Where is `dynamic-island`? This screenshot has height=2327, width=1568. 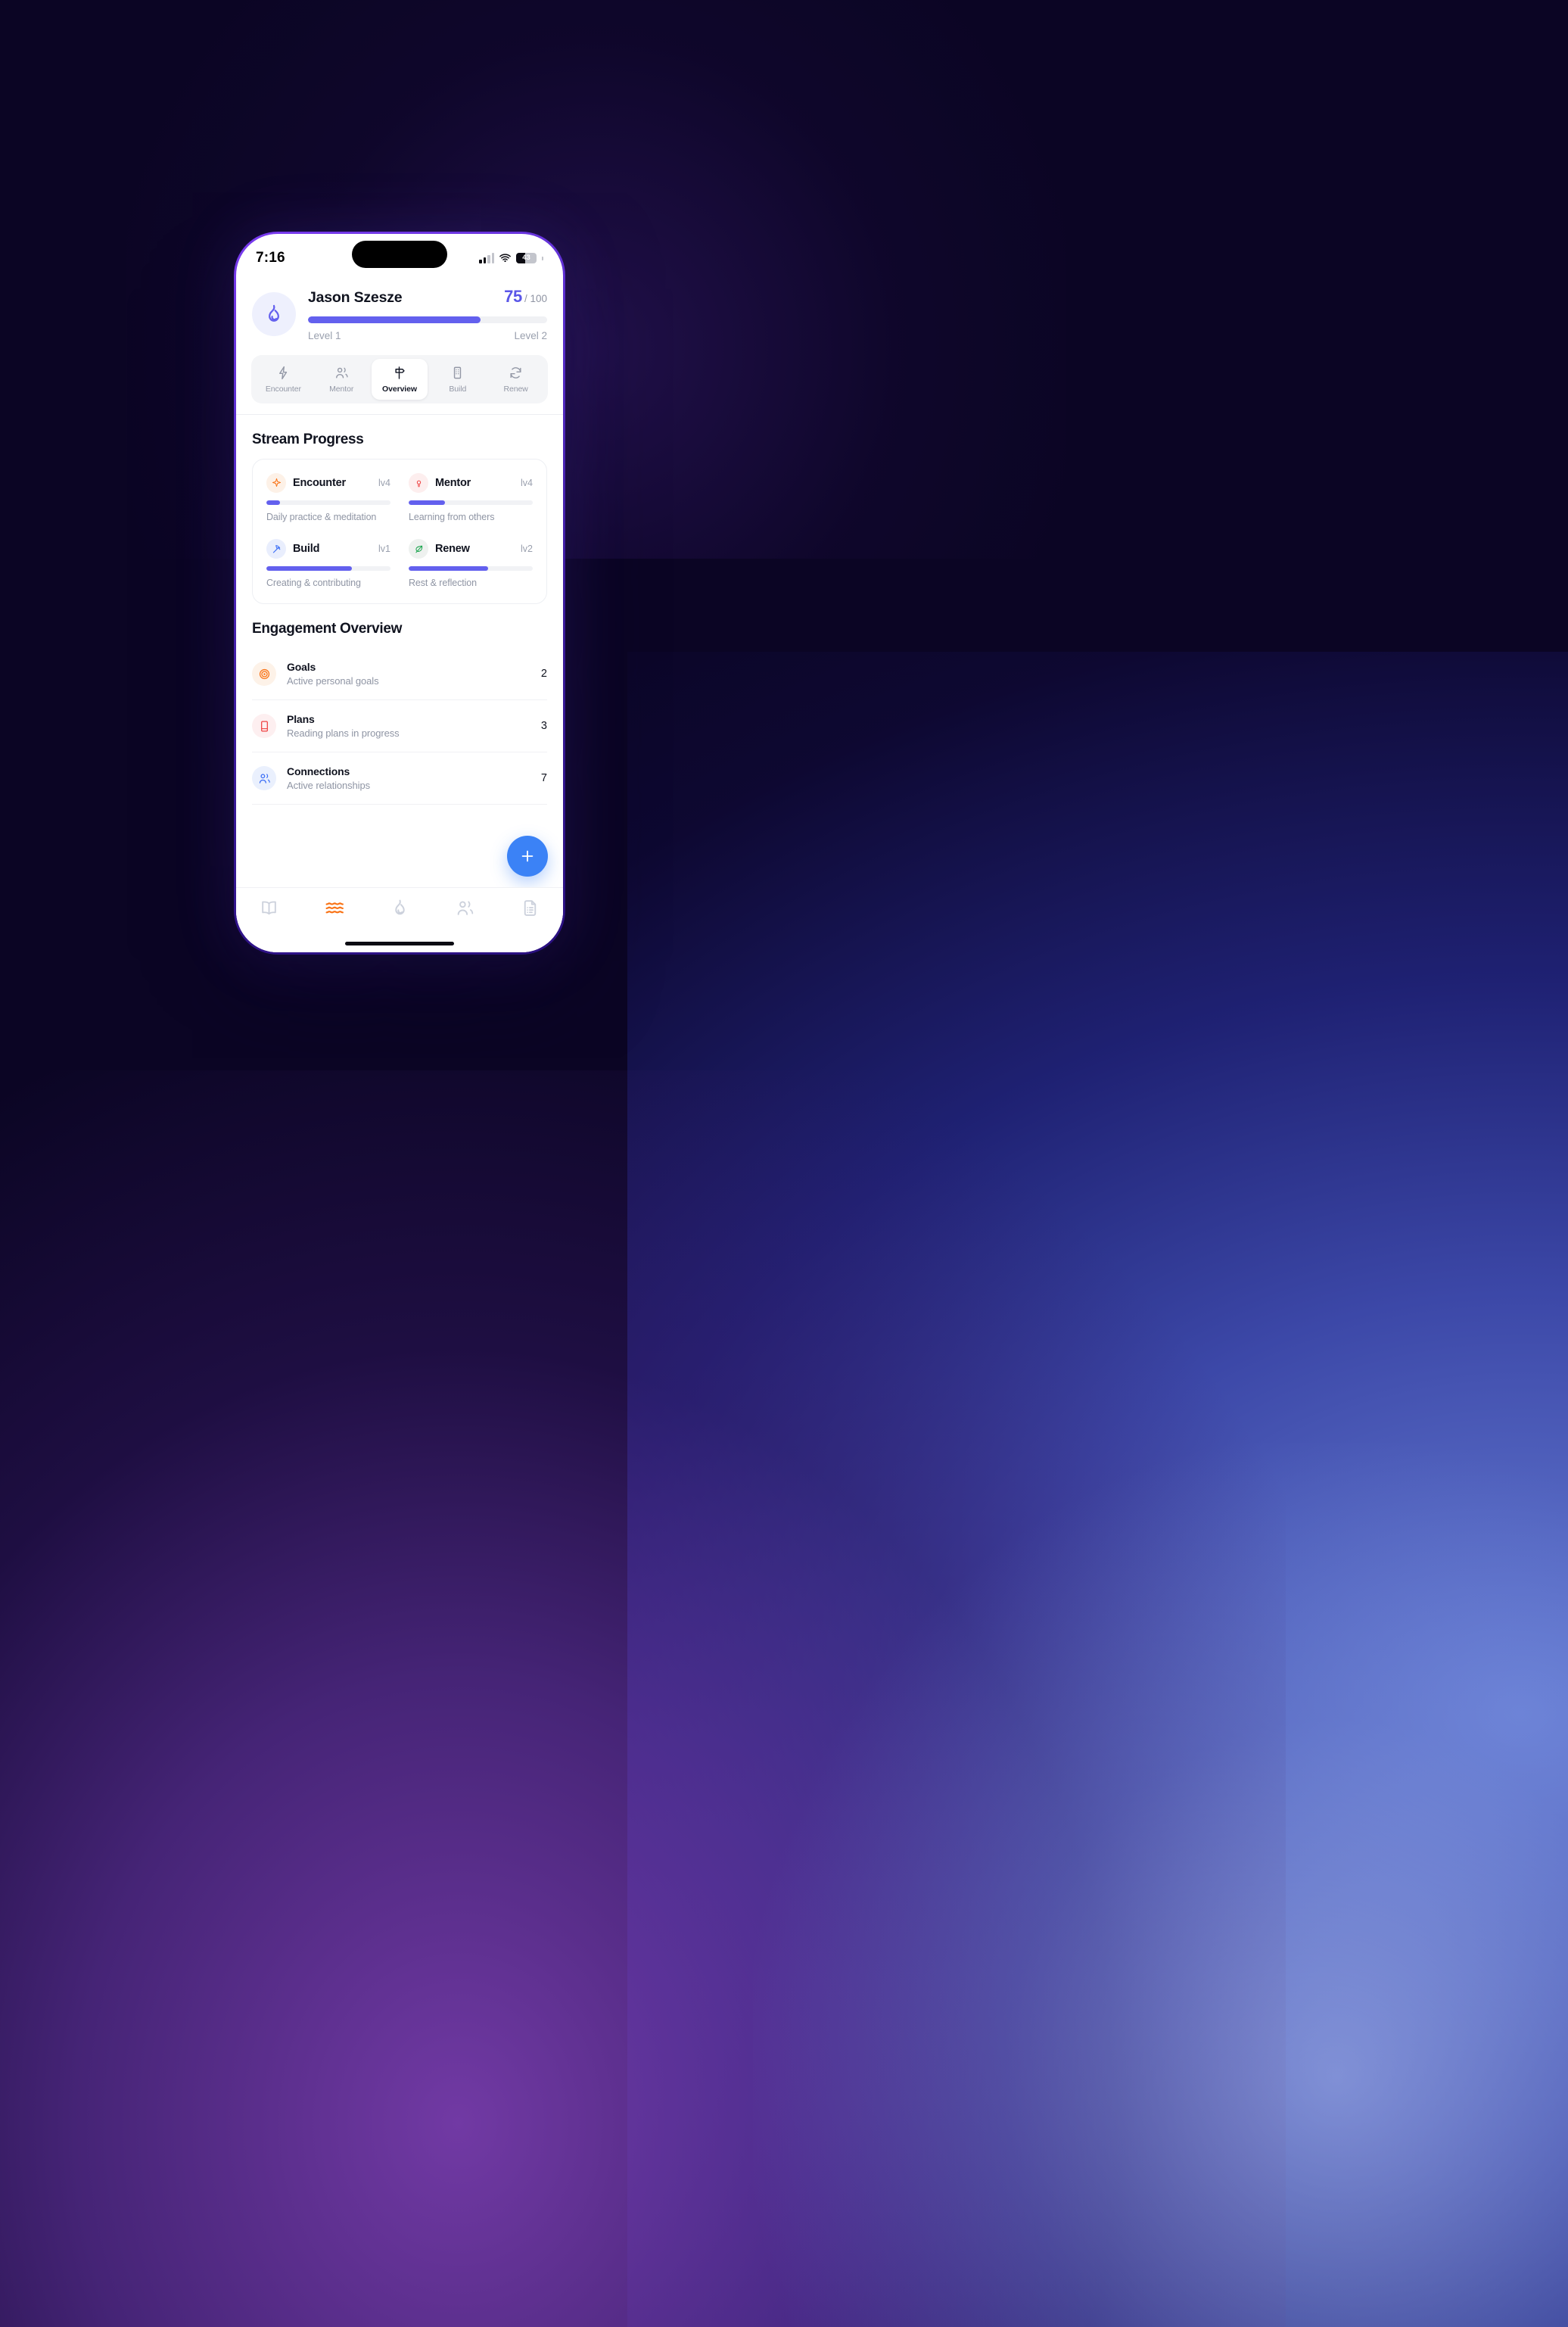 dynamic-island is located at coordinates (399, 255).